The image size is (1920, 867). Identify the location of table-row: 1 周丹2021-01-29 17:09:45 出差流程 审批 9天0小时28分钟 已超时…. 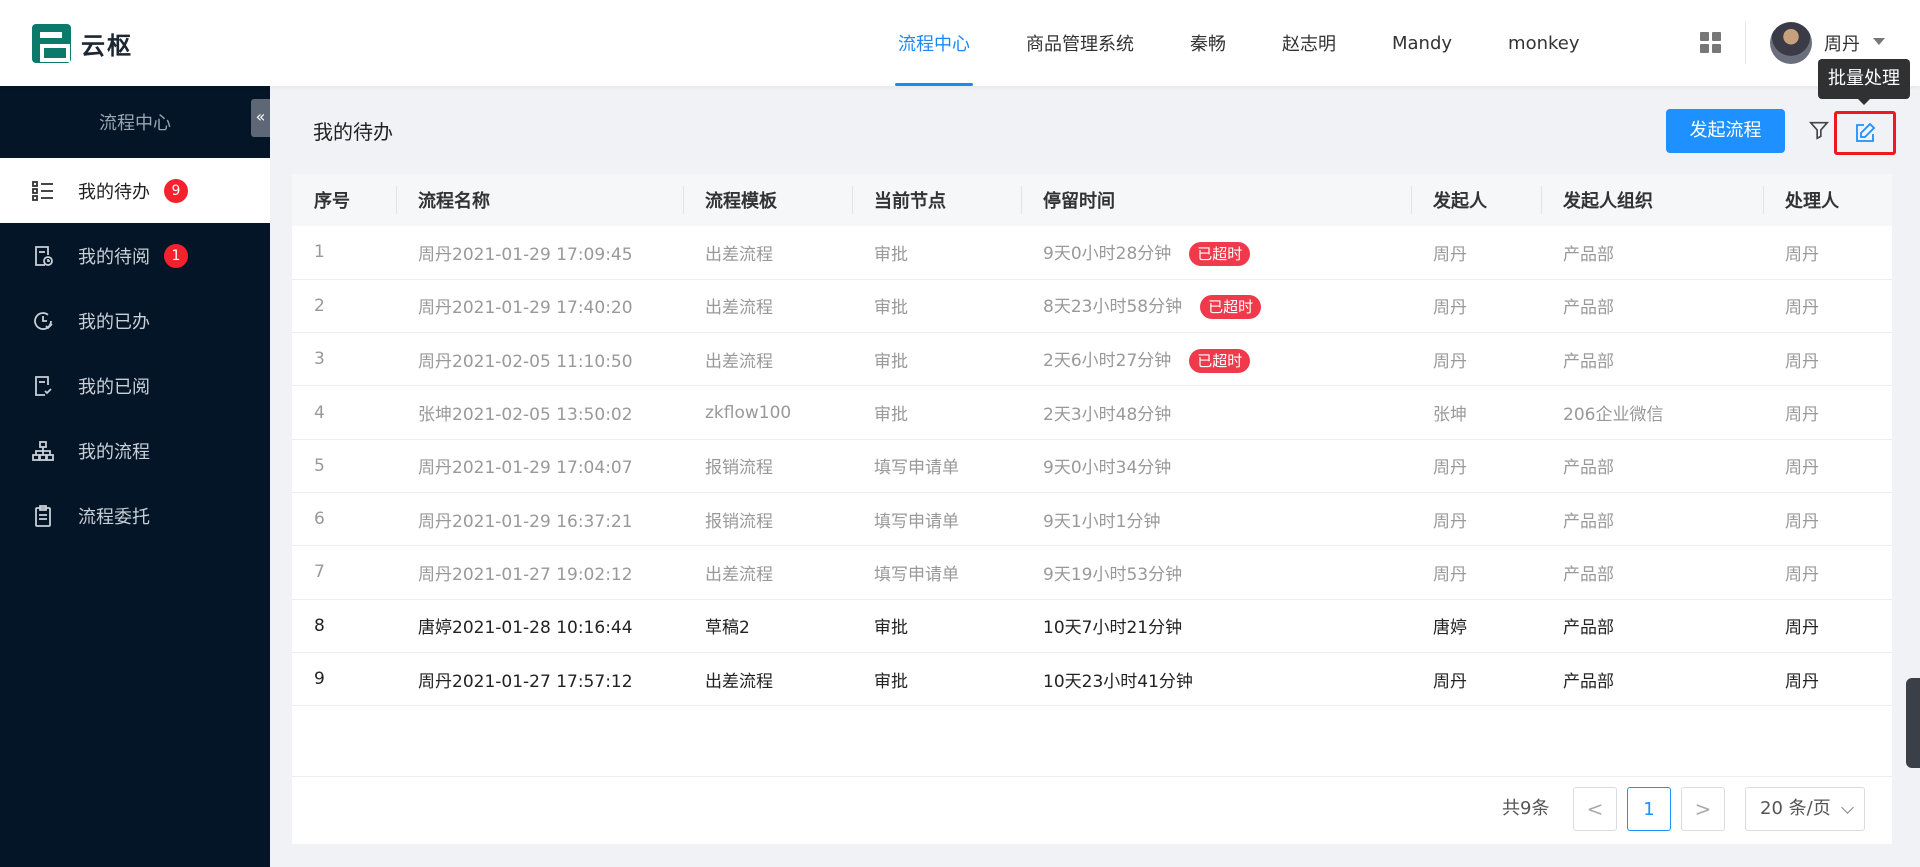
(1092, 253).